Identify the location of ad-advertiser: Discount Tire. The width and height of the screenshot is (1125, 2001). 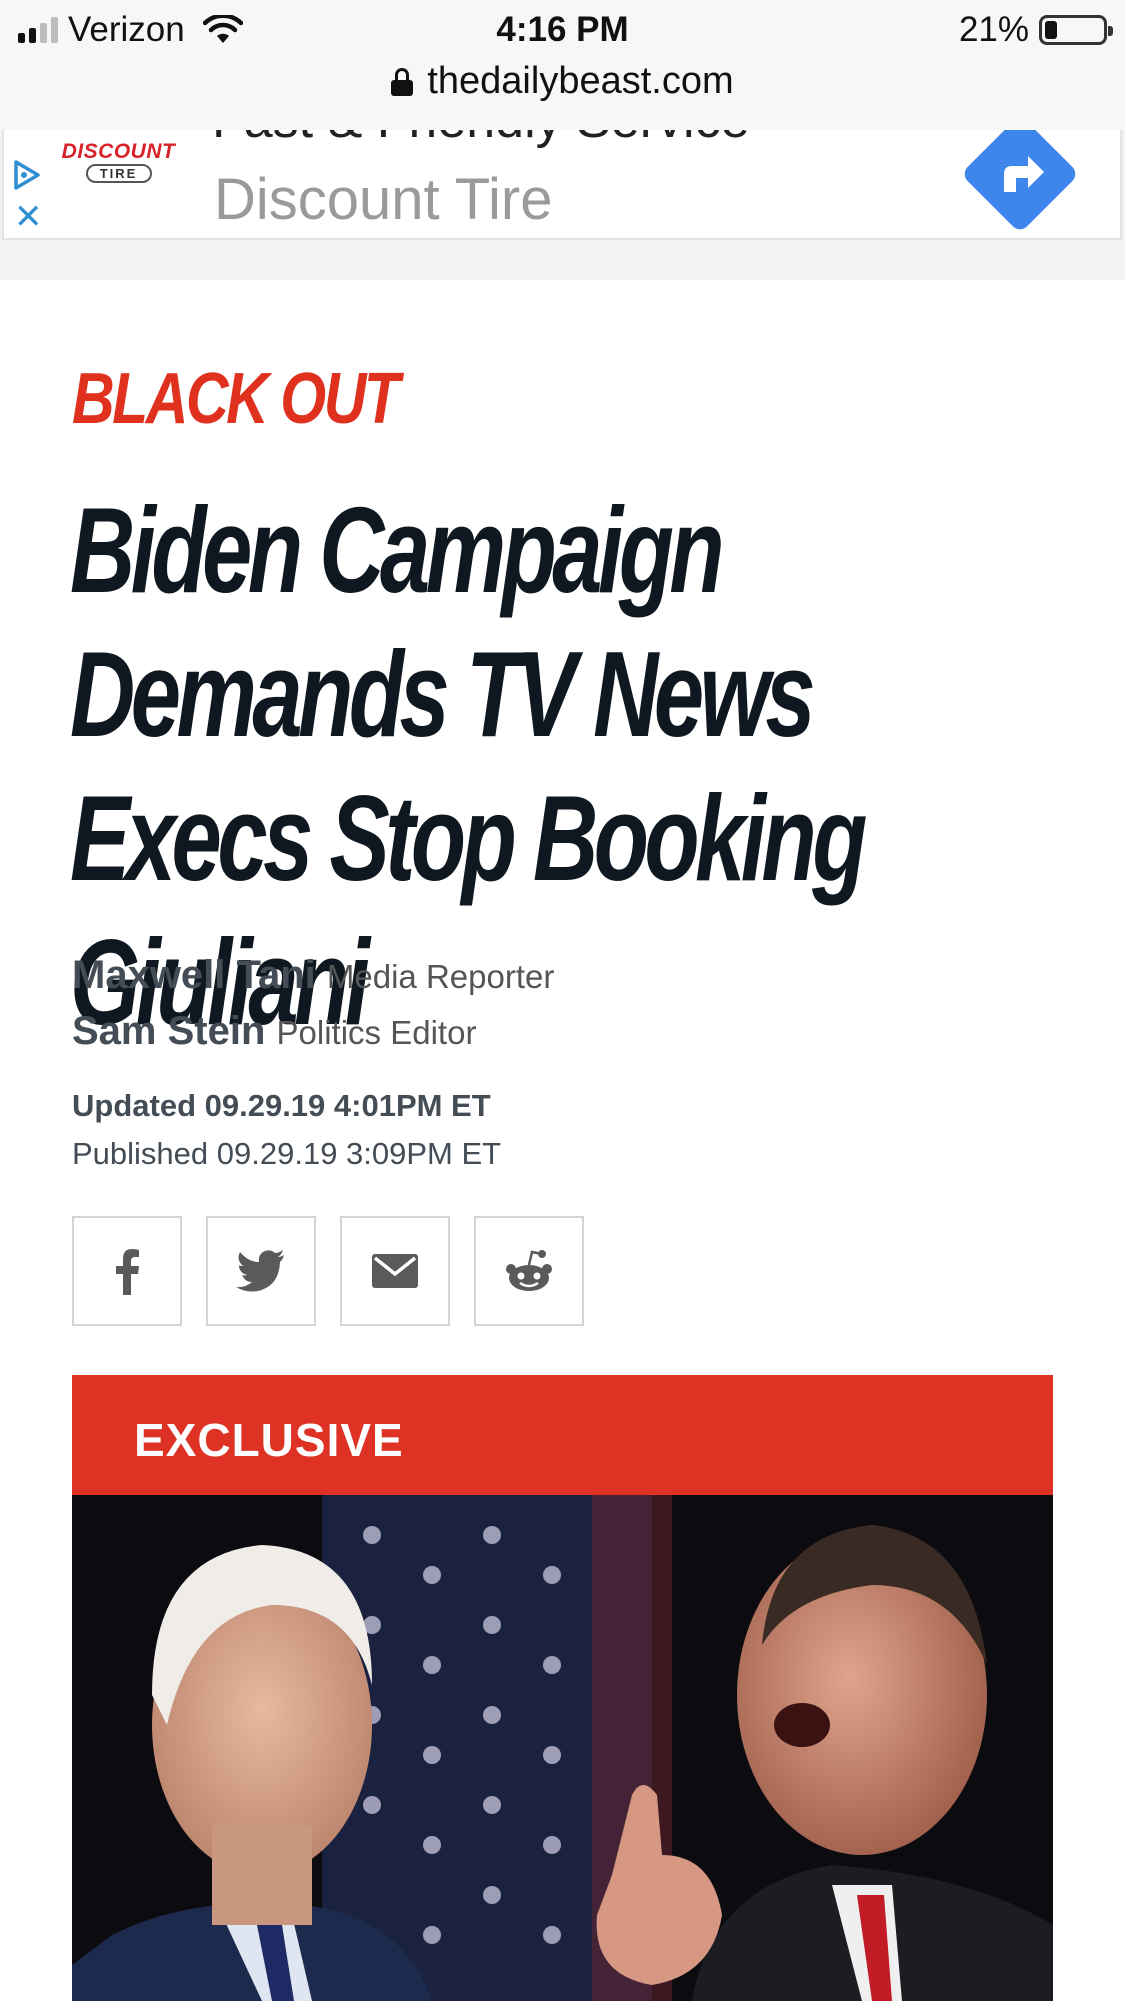
(383, 199).